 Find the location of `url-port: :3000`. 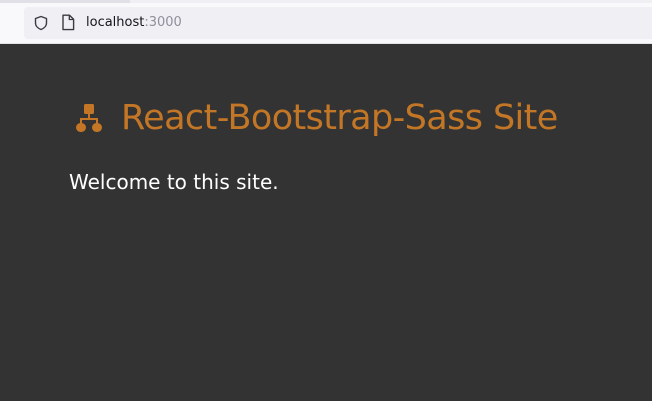

url-port: :3000 is located at coordinates (163, 22).